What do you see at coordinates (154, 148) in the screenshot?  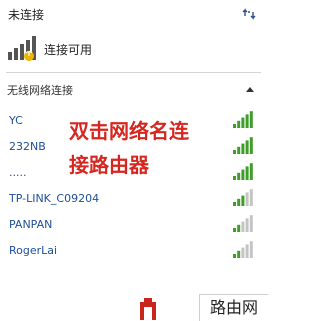 I see `instruction-annotation: 双击网络名连 接路由器` at bounding box center [154, 148].